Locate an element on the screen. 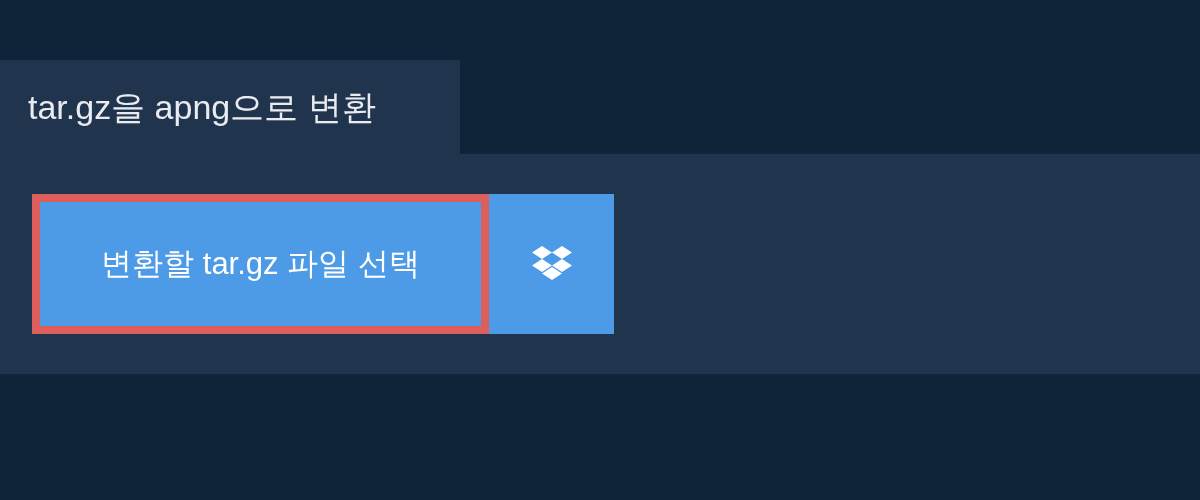  tab: tar.gz을 apng으로 변환 is located at coordinates (230, 107).